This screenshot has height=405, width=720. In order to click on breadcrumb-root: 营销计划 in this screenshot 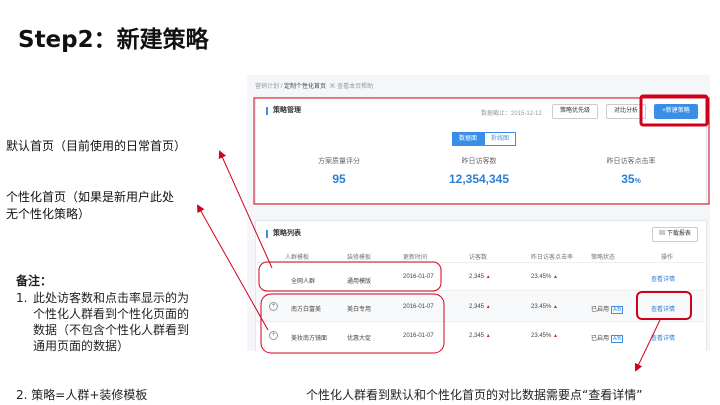, I will do `click(267, 87)`.